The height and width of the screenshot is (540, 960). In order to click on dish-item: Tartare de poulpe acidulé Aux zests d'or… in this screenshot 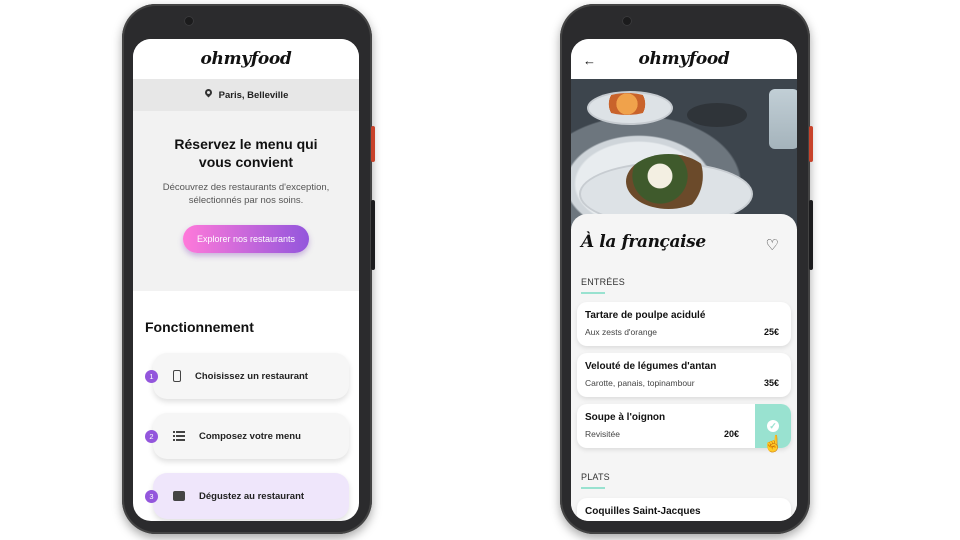, I will do `click(684, 324)`.